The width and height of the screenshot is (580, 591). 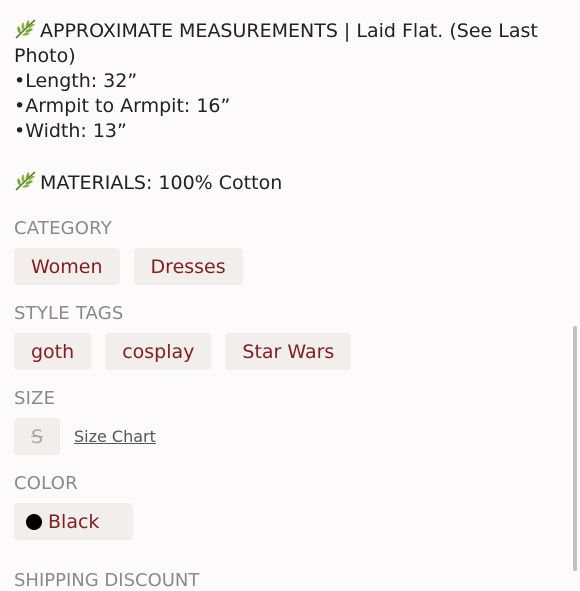 I want to click on size-row: S Size Chart, so click(x=288, y=436).